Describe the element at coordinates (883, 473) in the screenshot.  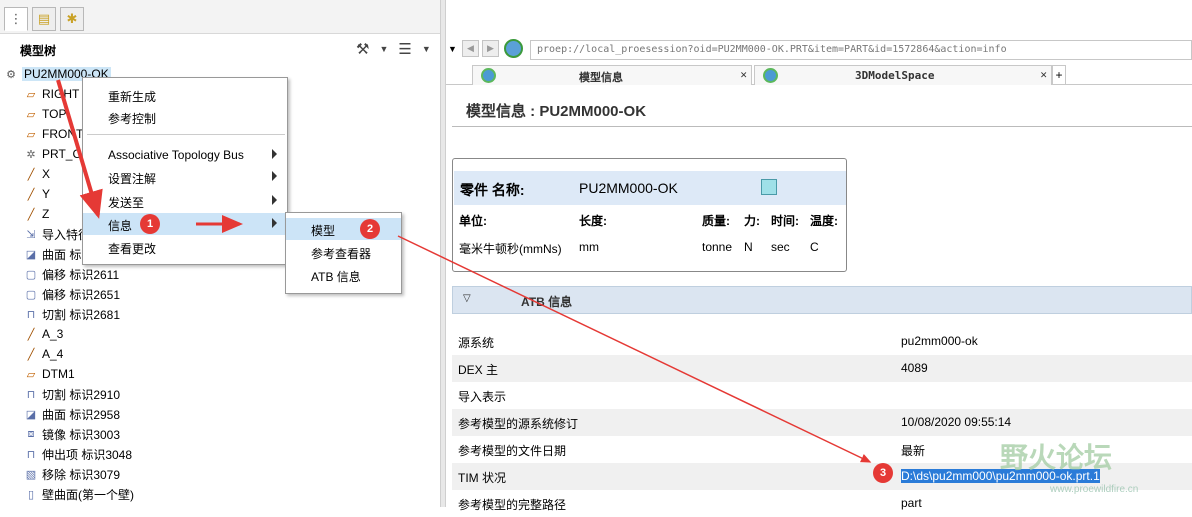
I see `step-badge: 3` at that location.